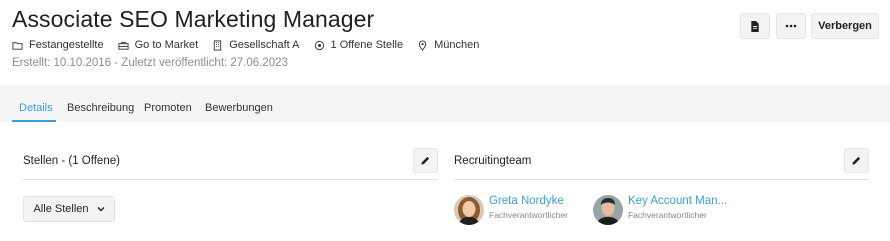  What do you see at coordinates (66, 45) in the screenshot?
I see `meta-label: Festangestellte` at bounding box center [66, 45].